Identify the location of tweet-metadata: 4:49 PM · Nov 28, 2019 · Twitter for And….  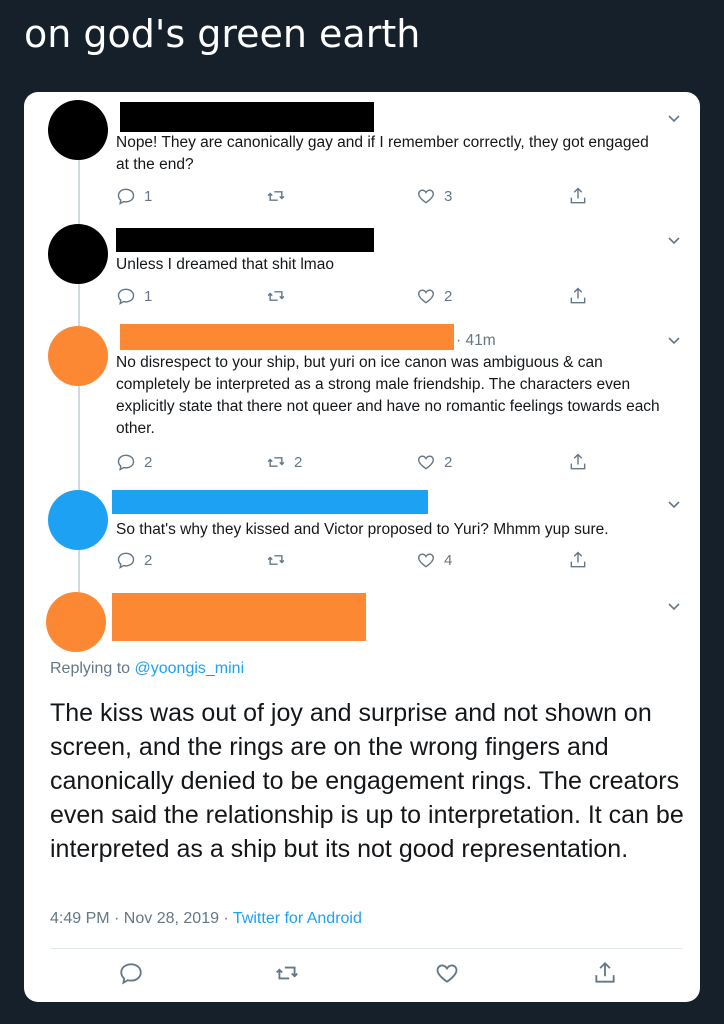
(206, 919).